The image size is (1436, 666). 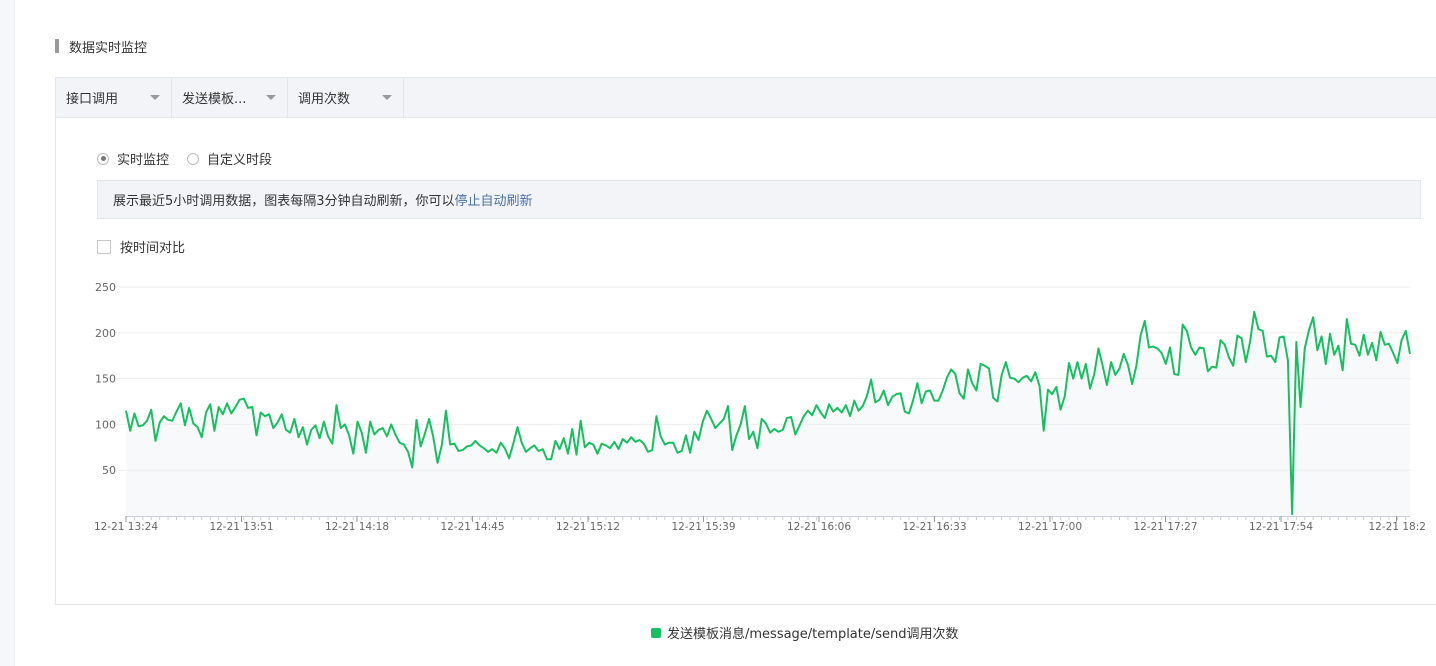 I want to click on legend-swatch, so click(x=656, y=632).